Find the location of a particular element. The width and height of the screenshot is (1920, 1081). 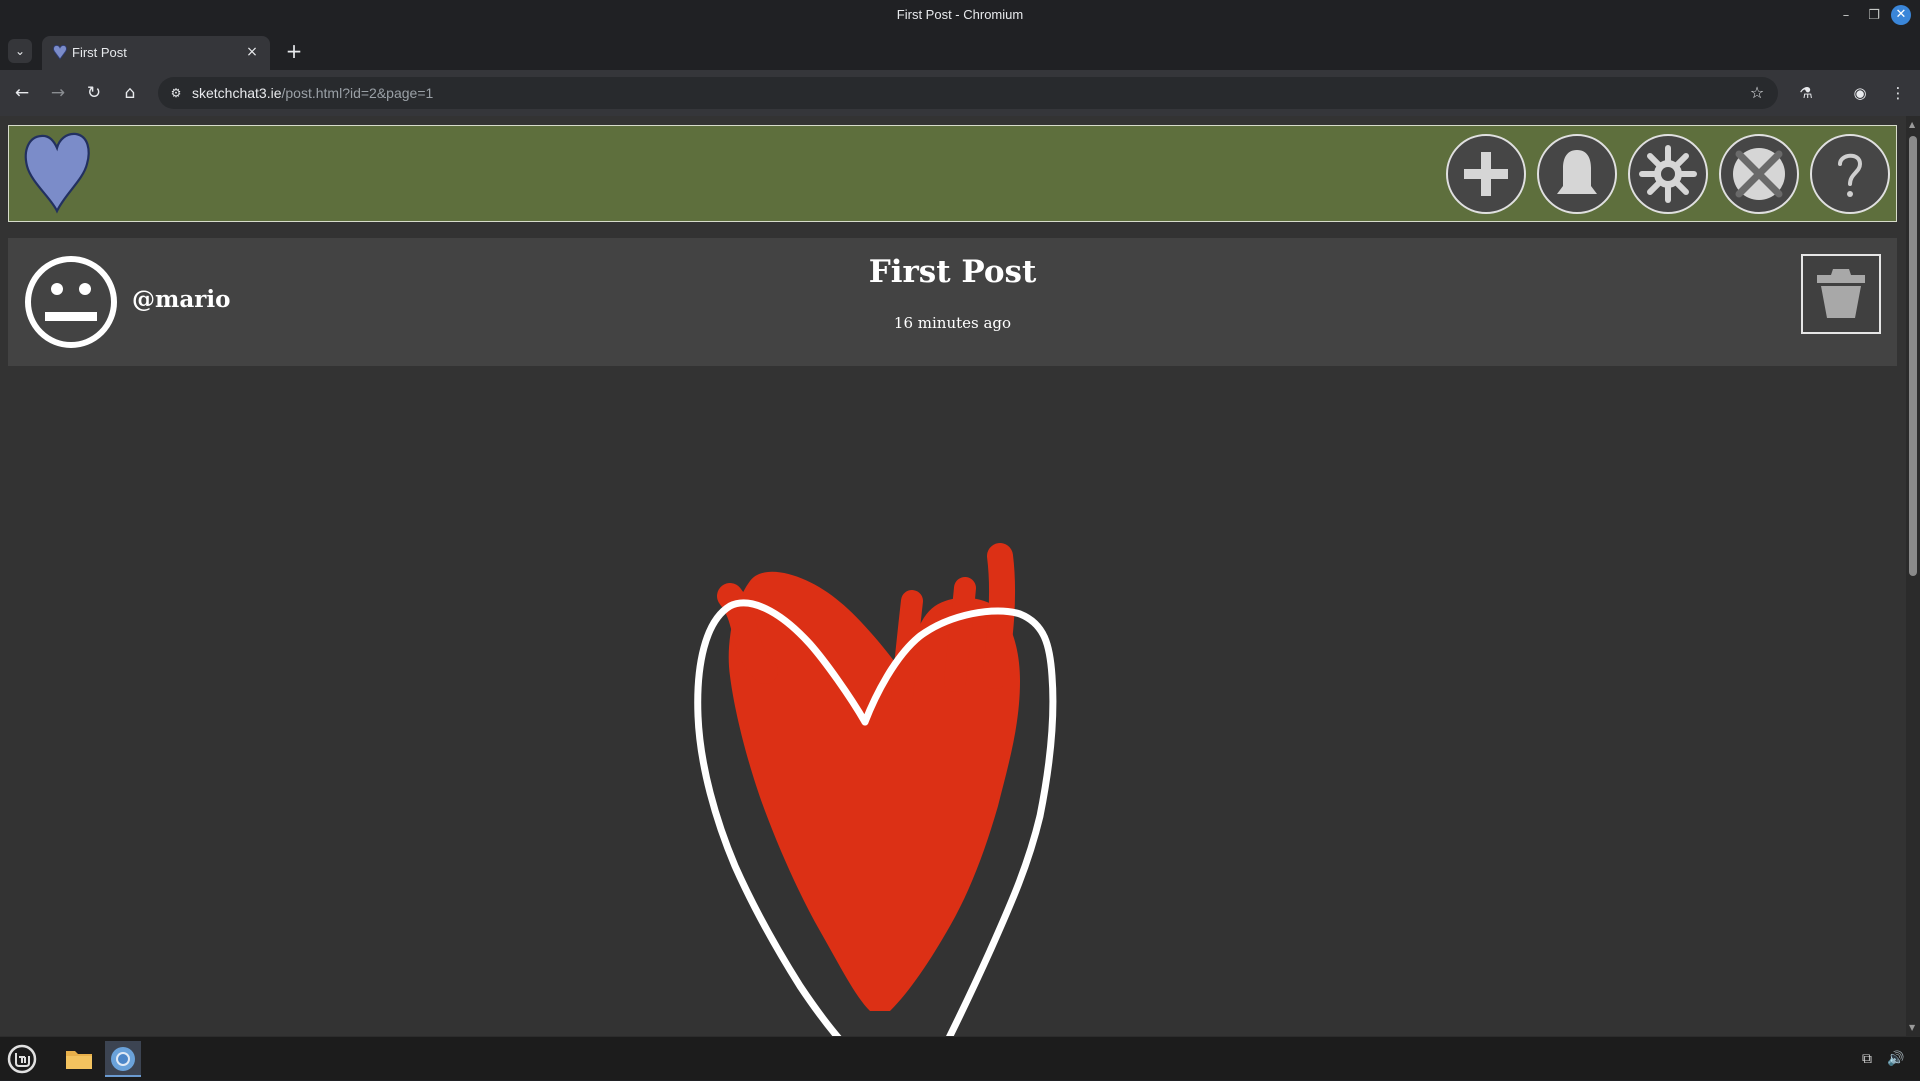

os-taskbar: ⧉ 🔊 is located at coordinates (960, 1058).